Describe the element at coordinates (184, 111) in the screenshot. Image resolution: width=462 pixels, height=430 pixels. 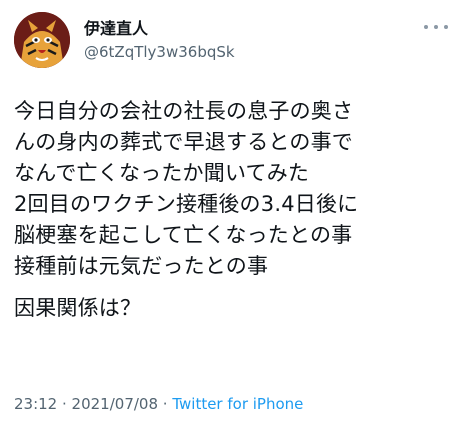
I see `tweet-line: 今日自分の会社の社長の息子の奥さ` at that location.